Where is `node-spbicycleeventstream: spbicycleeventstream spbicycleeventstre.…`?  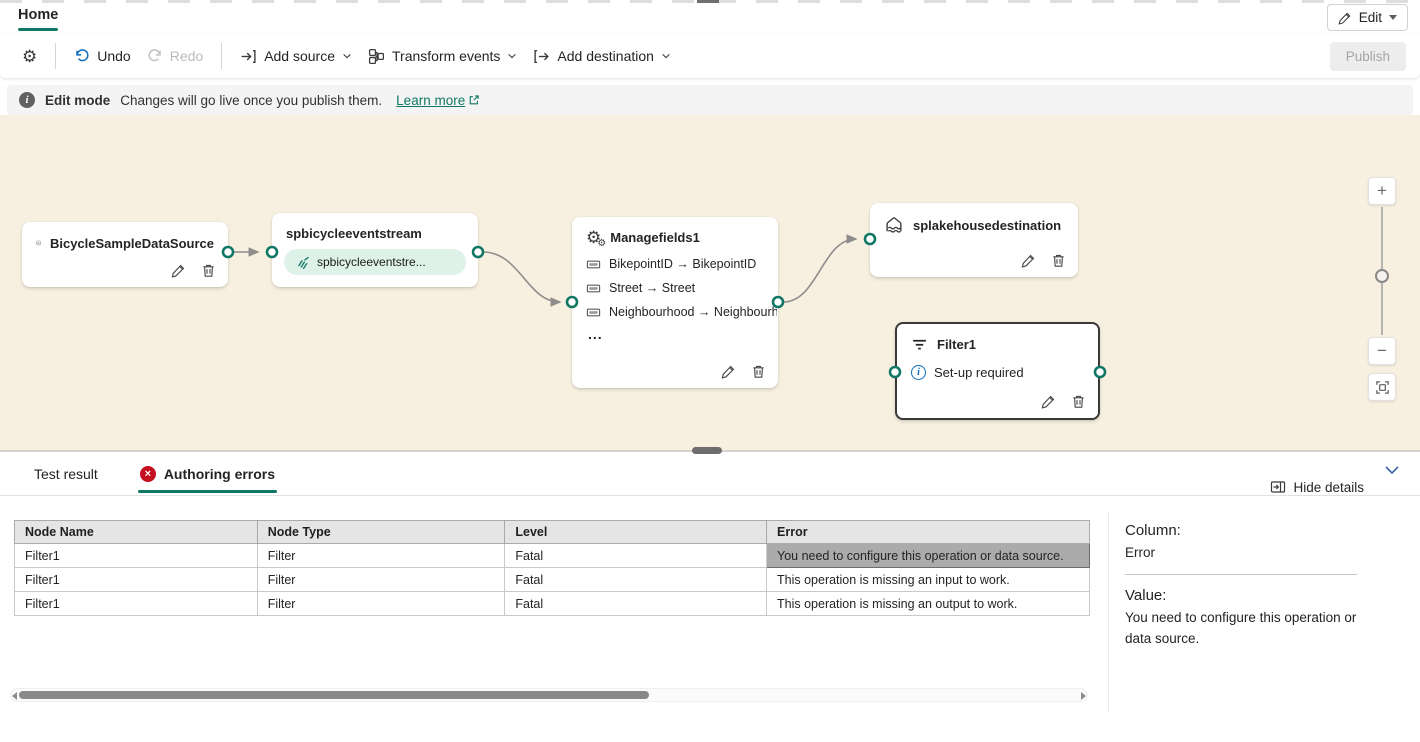 node-spbicycleeventstream: spbicycleeventstream spbicycleeventstre.… is located at coordinates (375, 250).